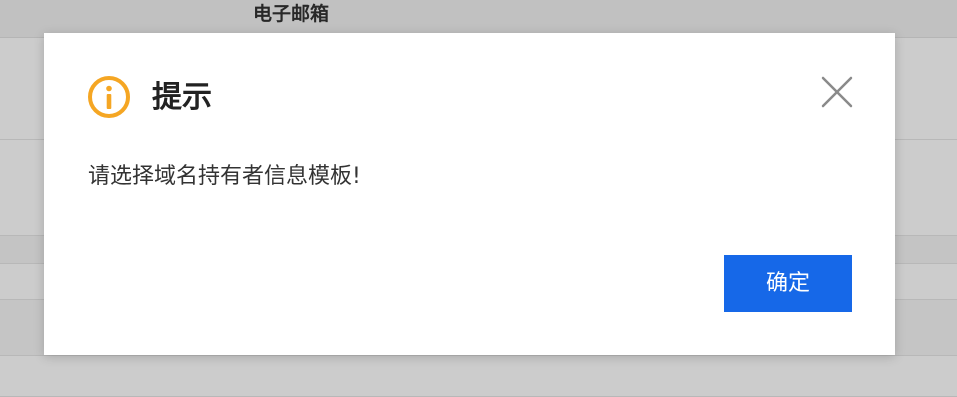 The width and height of the screenshot is (957, 397). What do you see at coordinates (837, 92) in the screenshot?
I see `close-icon` at bounding box center [837, 92].